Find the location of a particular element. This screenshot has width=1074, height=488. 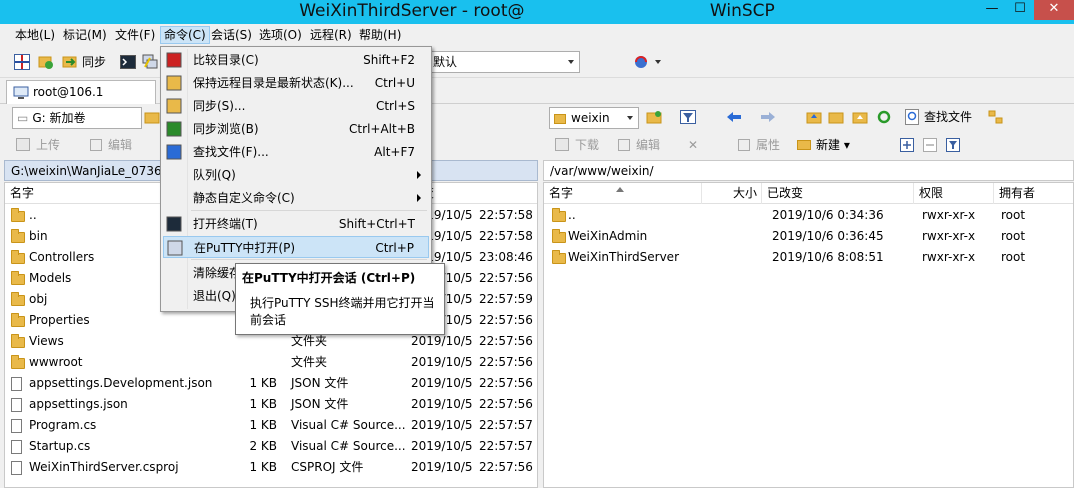

root-dir-icon is located at coordinates (836, 118).